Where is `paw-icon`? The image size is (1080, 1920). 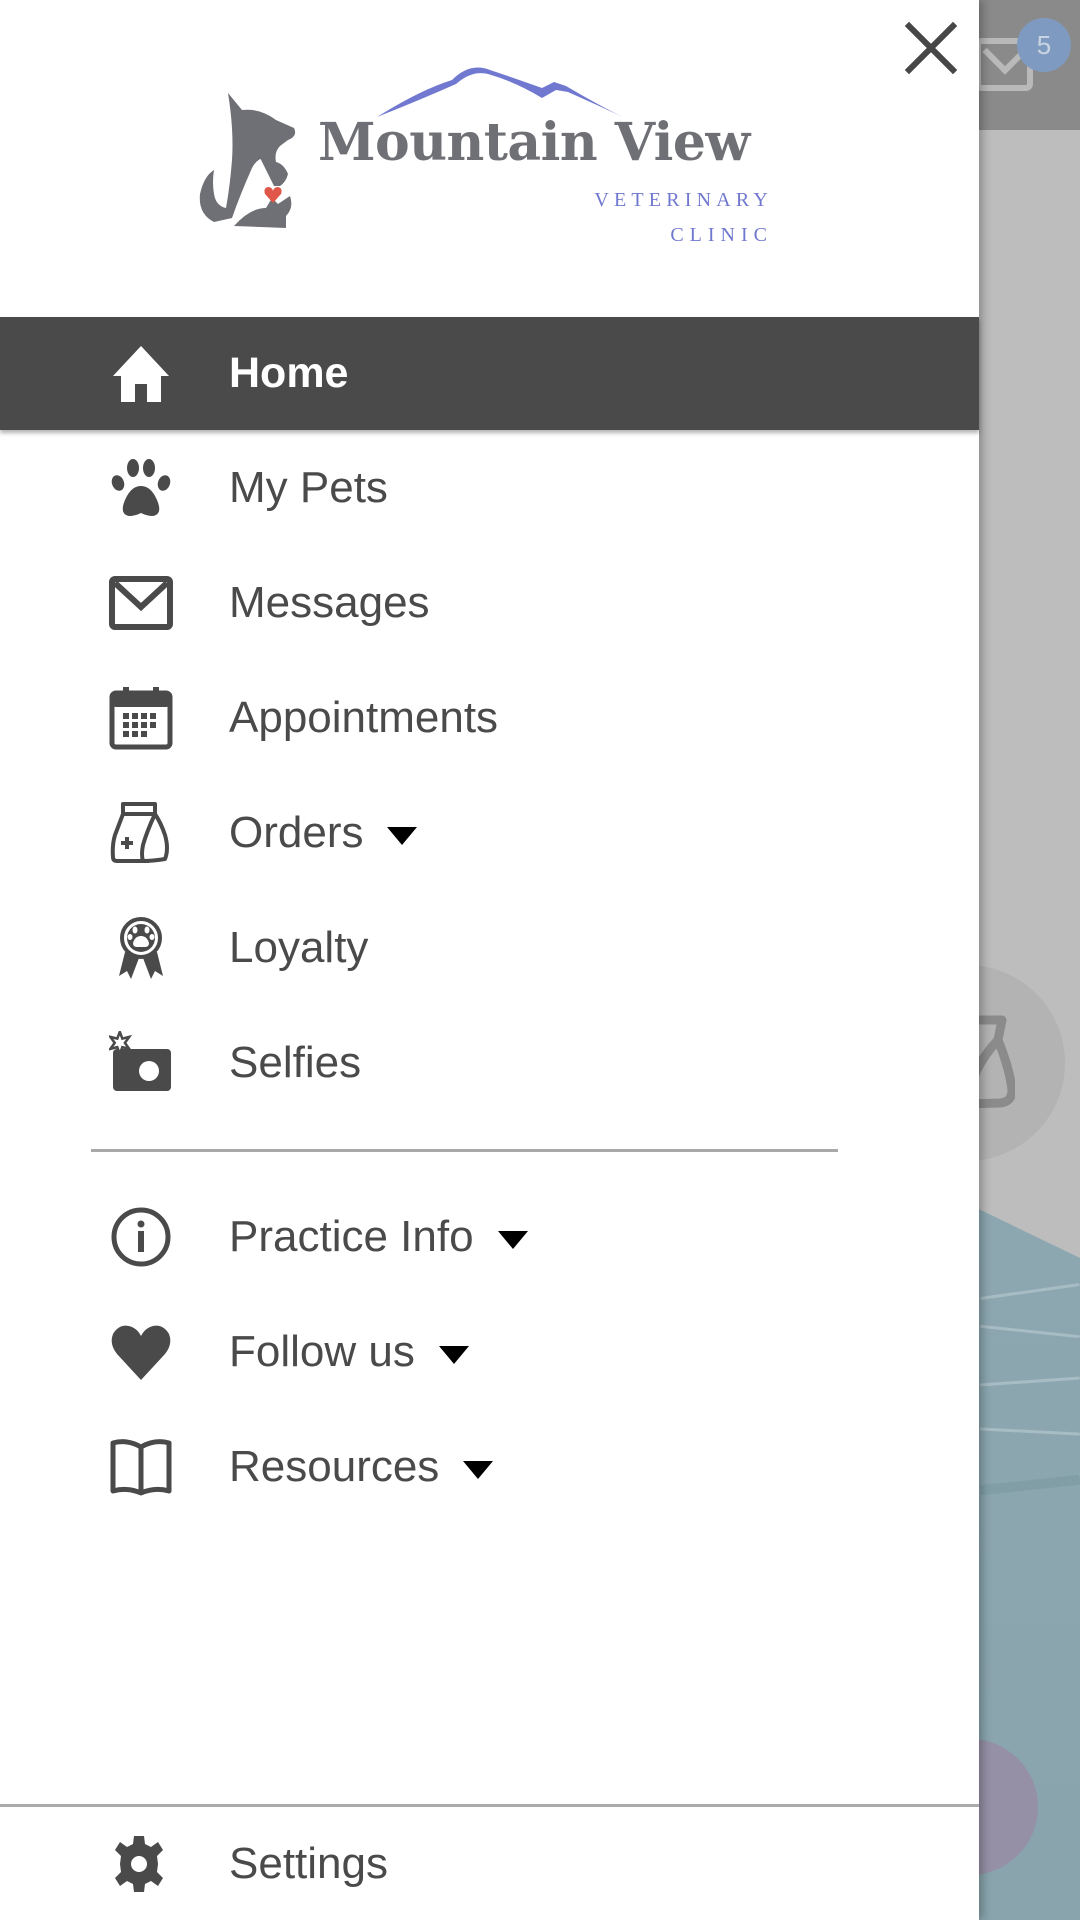
paw-icon is located at coordinates (141, 488).